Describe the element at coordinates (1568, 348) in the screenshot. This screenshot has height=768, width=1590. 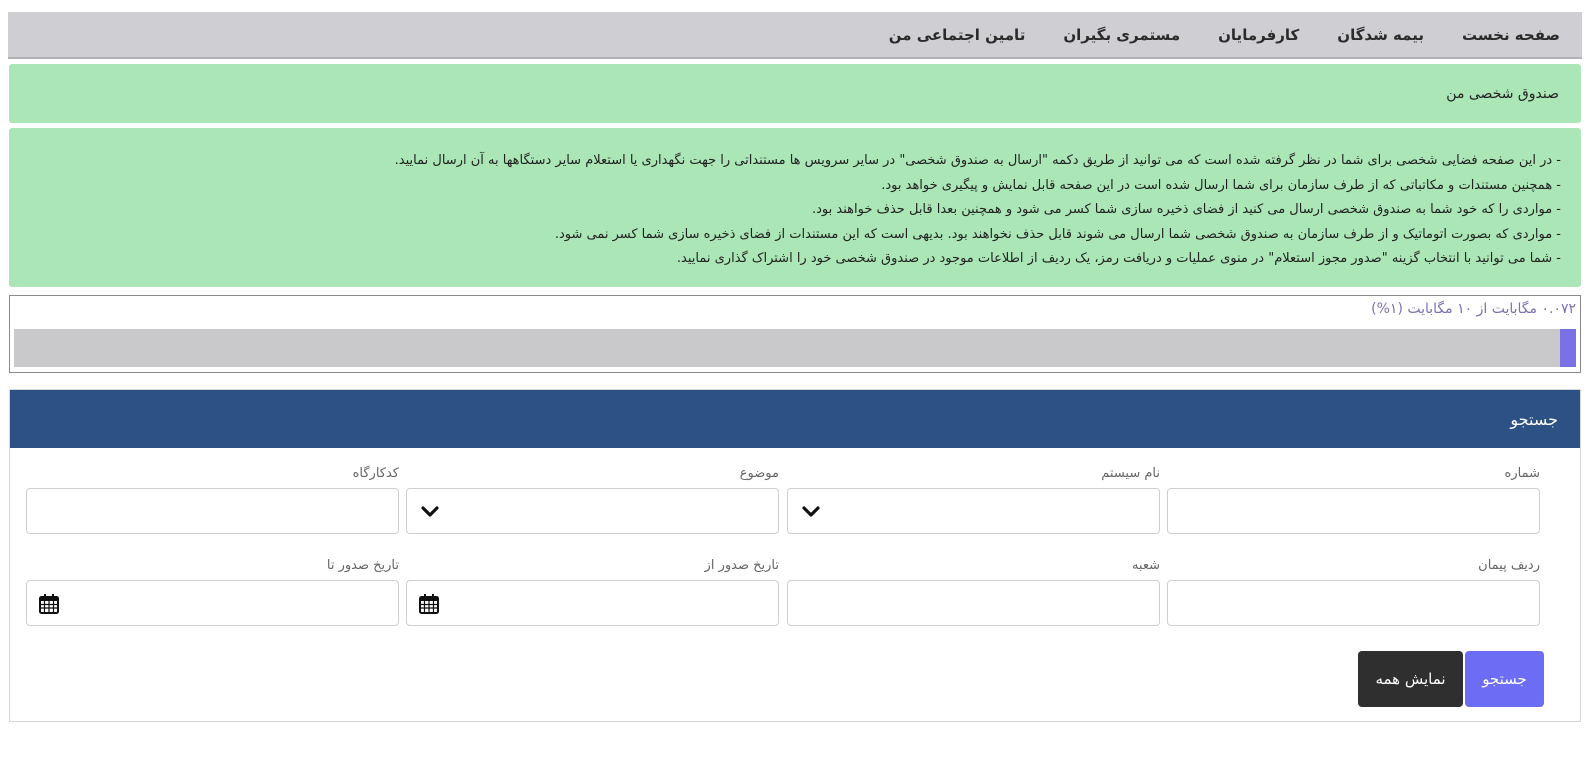
I see `storage-progress-fill` at that location.